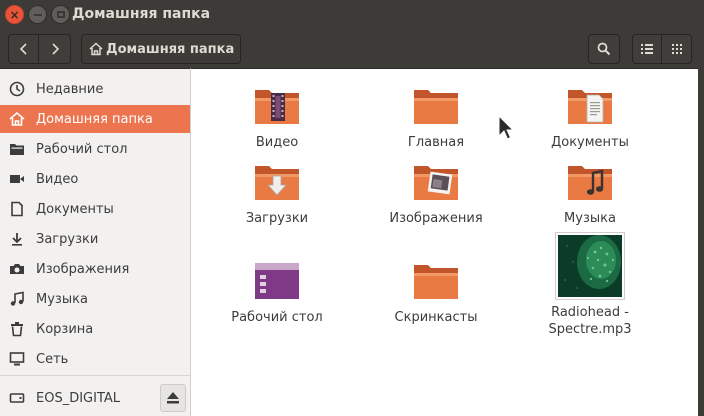 The width and height of the screenshot is (704, 416). I want to click on sidebar-item-recent: Недавние, so click(95, 89).